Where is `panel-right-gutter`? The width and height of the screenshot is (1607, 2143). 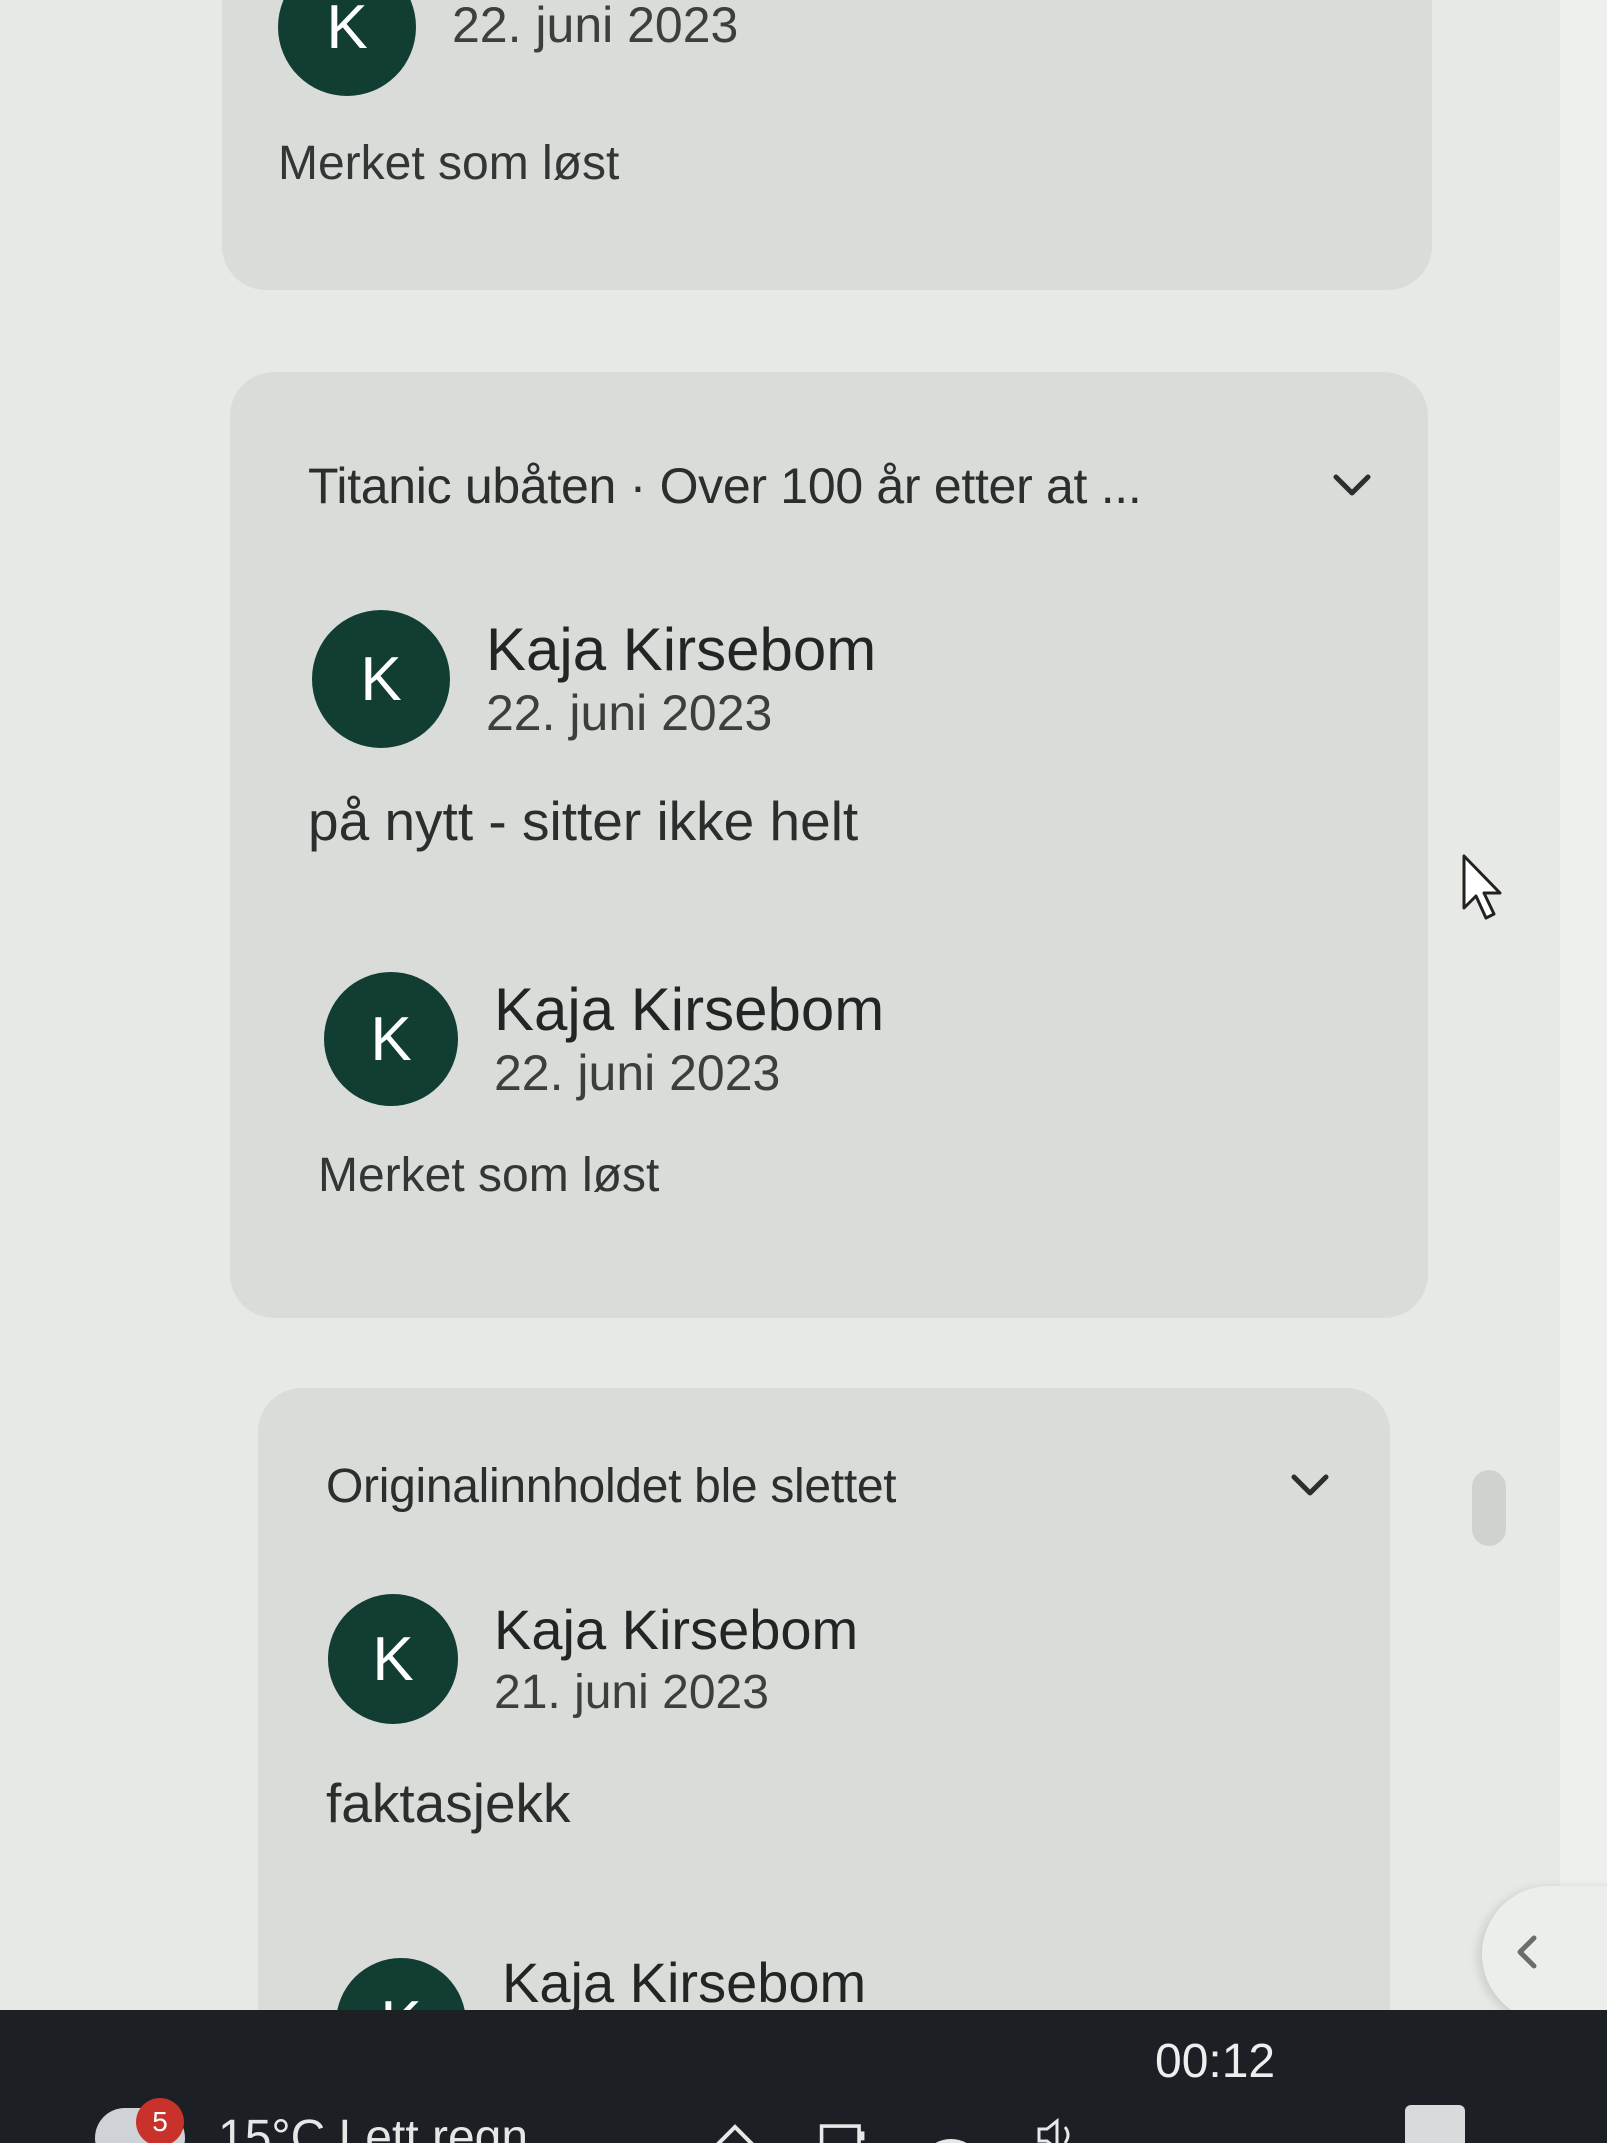
panel-right-gutter is located at coordinates (1583, 1005).